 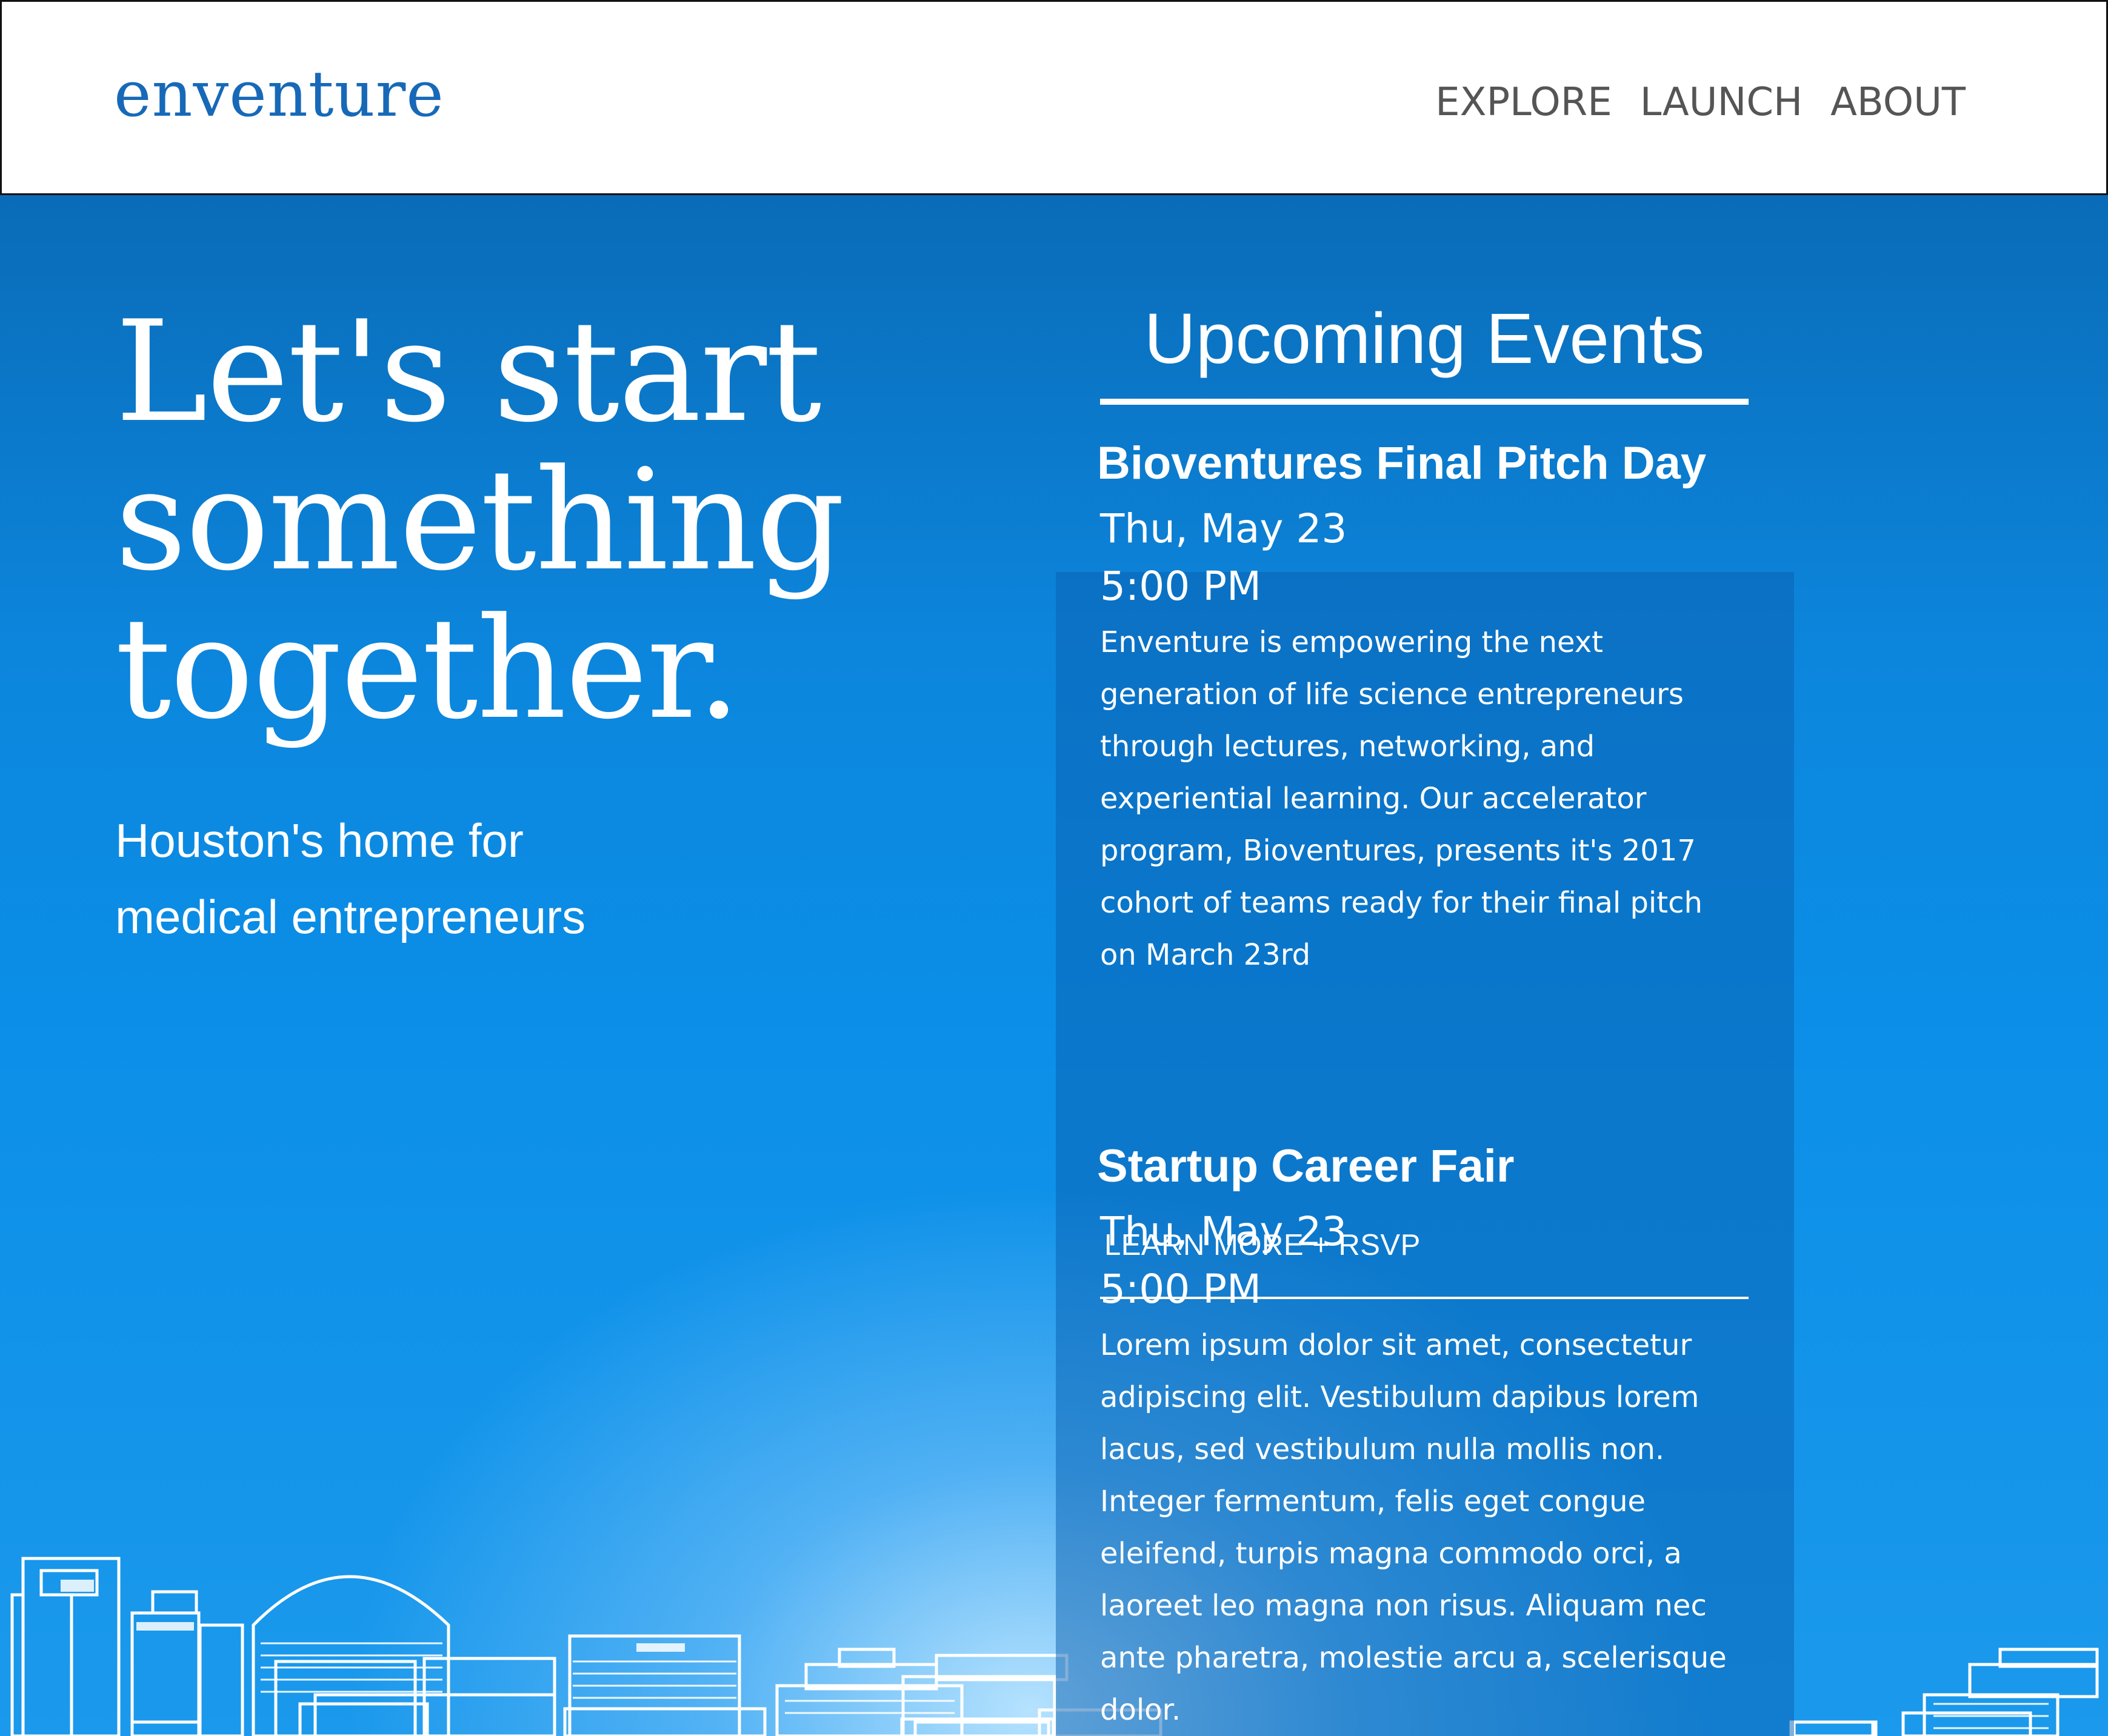 I want to click on hero-subtitle: Houston's home for medical entrepreneurs, so click(x=350, y=879).